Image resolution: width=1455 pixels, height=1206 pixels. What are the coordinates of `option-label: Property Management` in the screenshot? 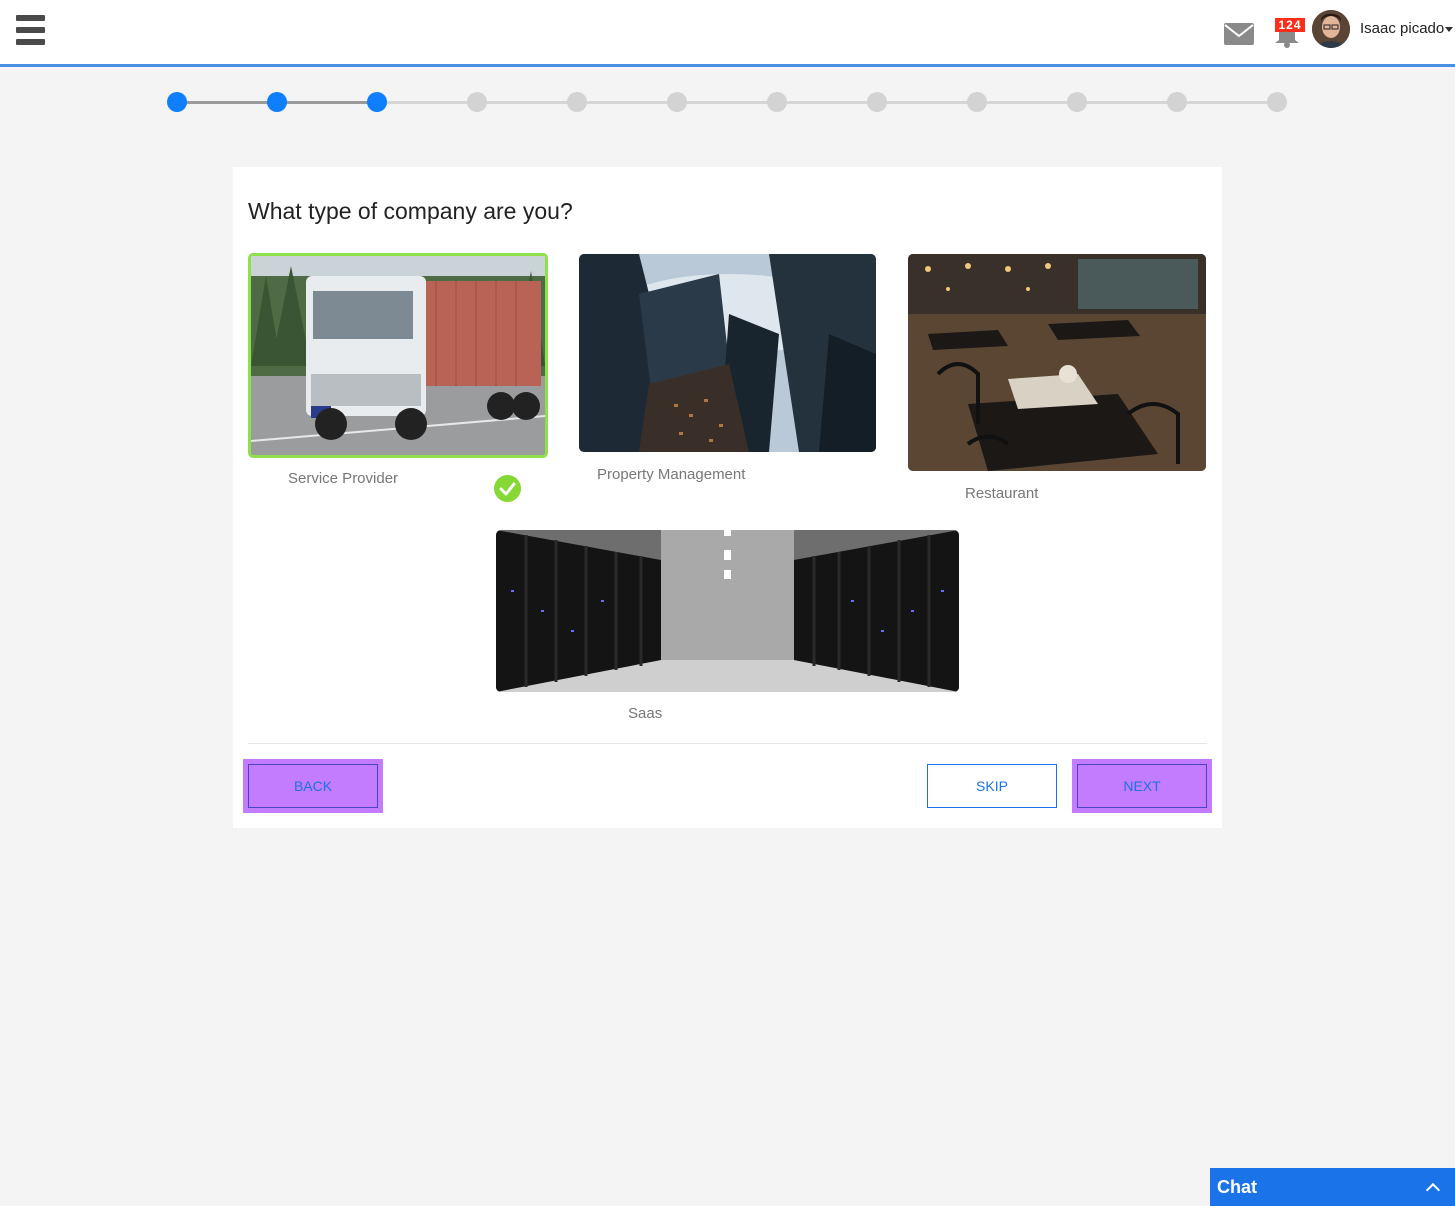 It's located at (671, 474).